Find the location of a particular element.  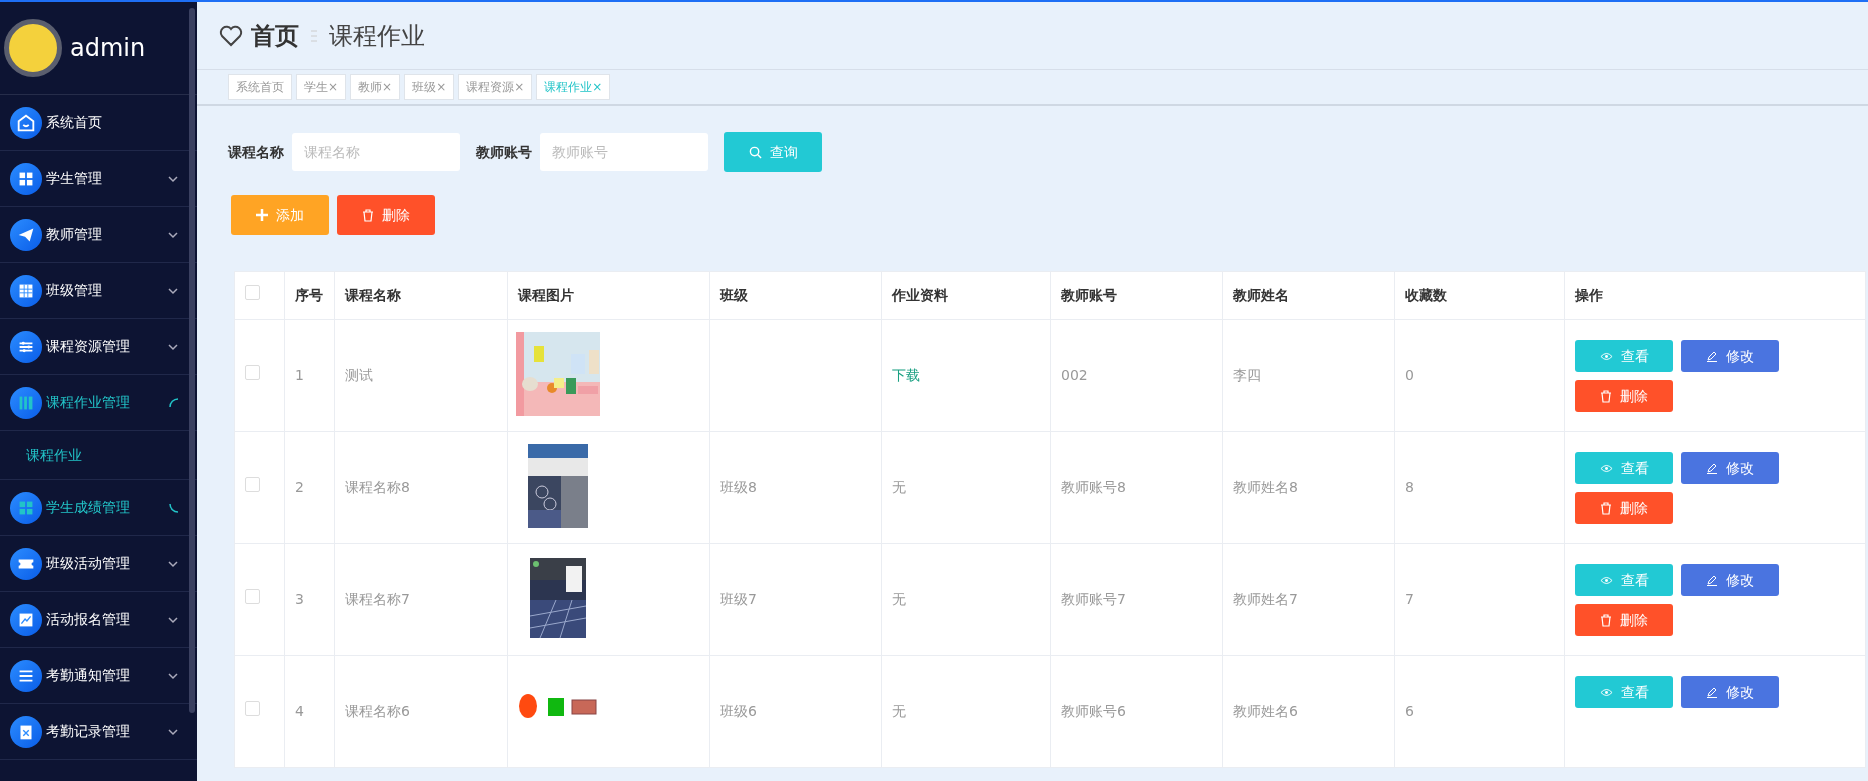

column-header: 班级 is located at coordinates (734, 295).